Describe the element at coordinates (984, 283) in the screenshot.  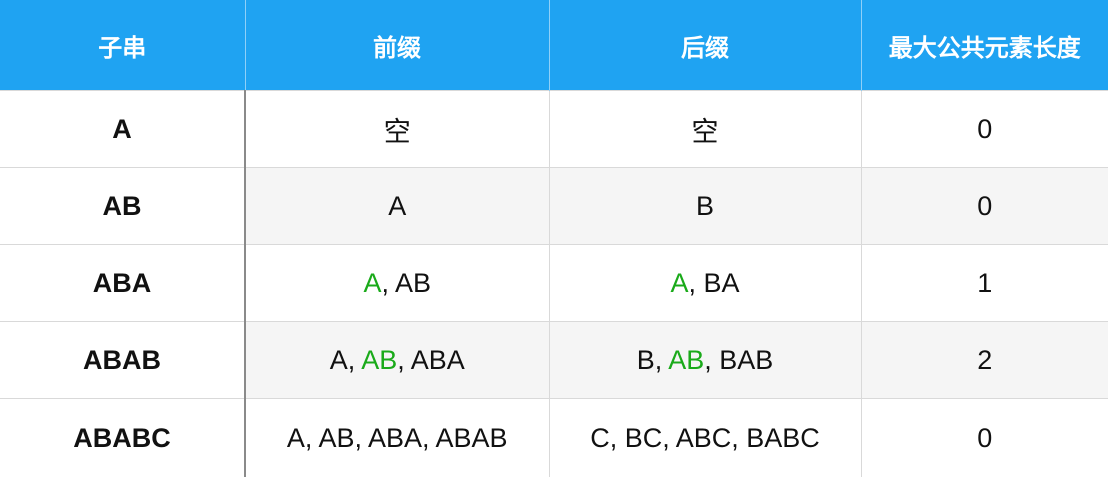
I see `cell-max-common-length: 1` at that location.